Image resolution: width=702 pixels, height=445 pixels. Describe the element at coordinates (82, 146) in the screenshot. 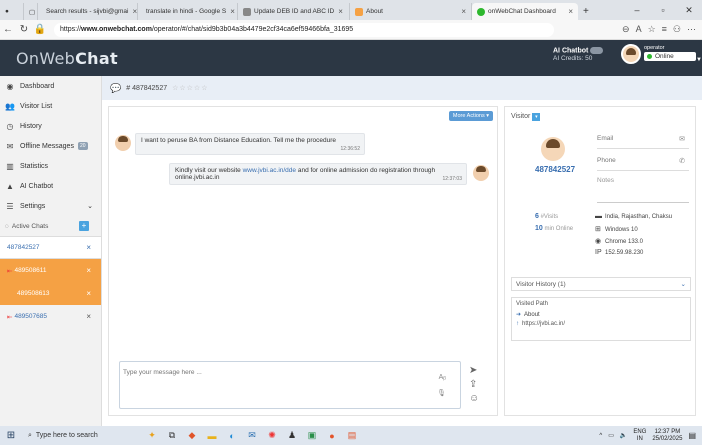

I see `offline-count-badge: 20` at that location.